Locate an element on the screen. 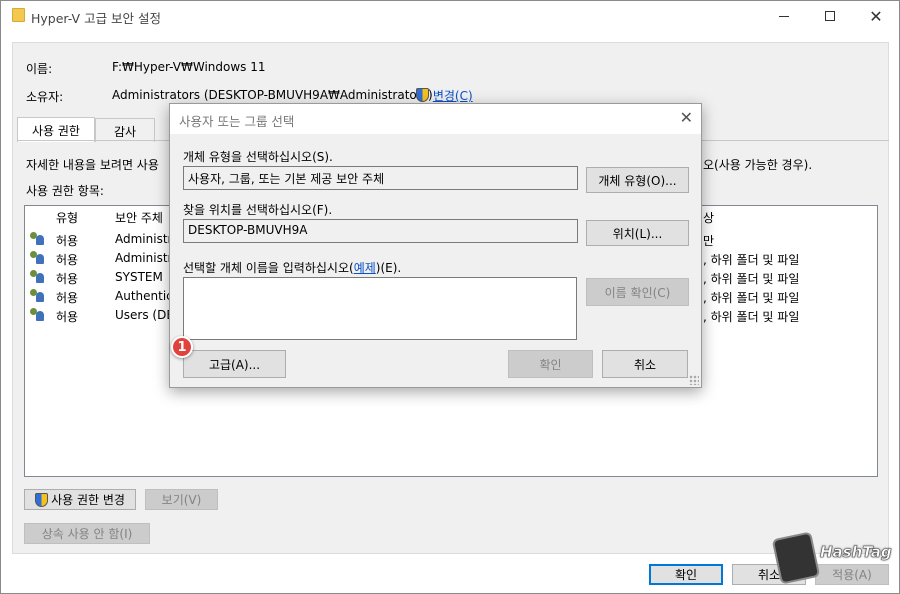 This screenshot has width=900, height=594. enter-names-label-text: 선택할 개체 이름을 입력하십시오( is located at coordinates (268, 268).